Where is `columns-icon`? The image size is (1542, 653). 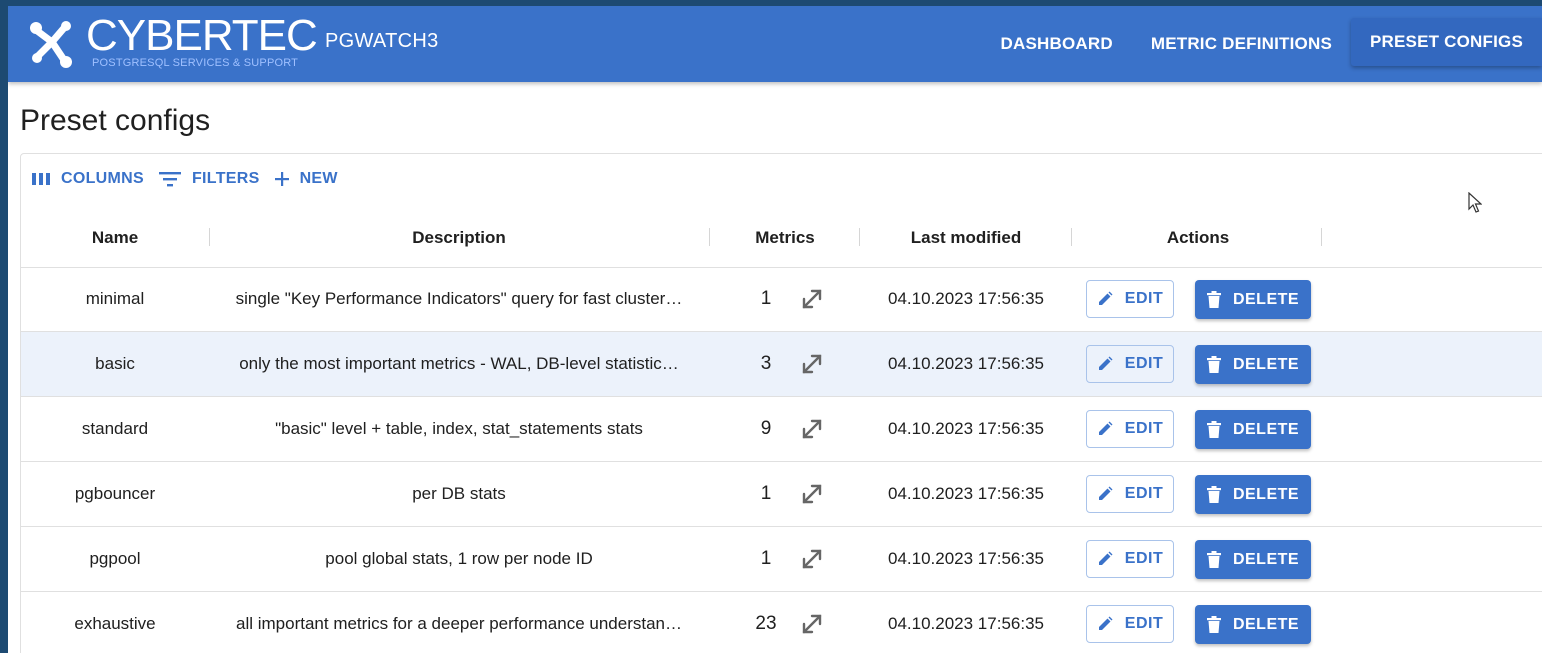
columns-icon is located at coordinates (41, 179).